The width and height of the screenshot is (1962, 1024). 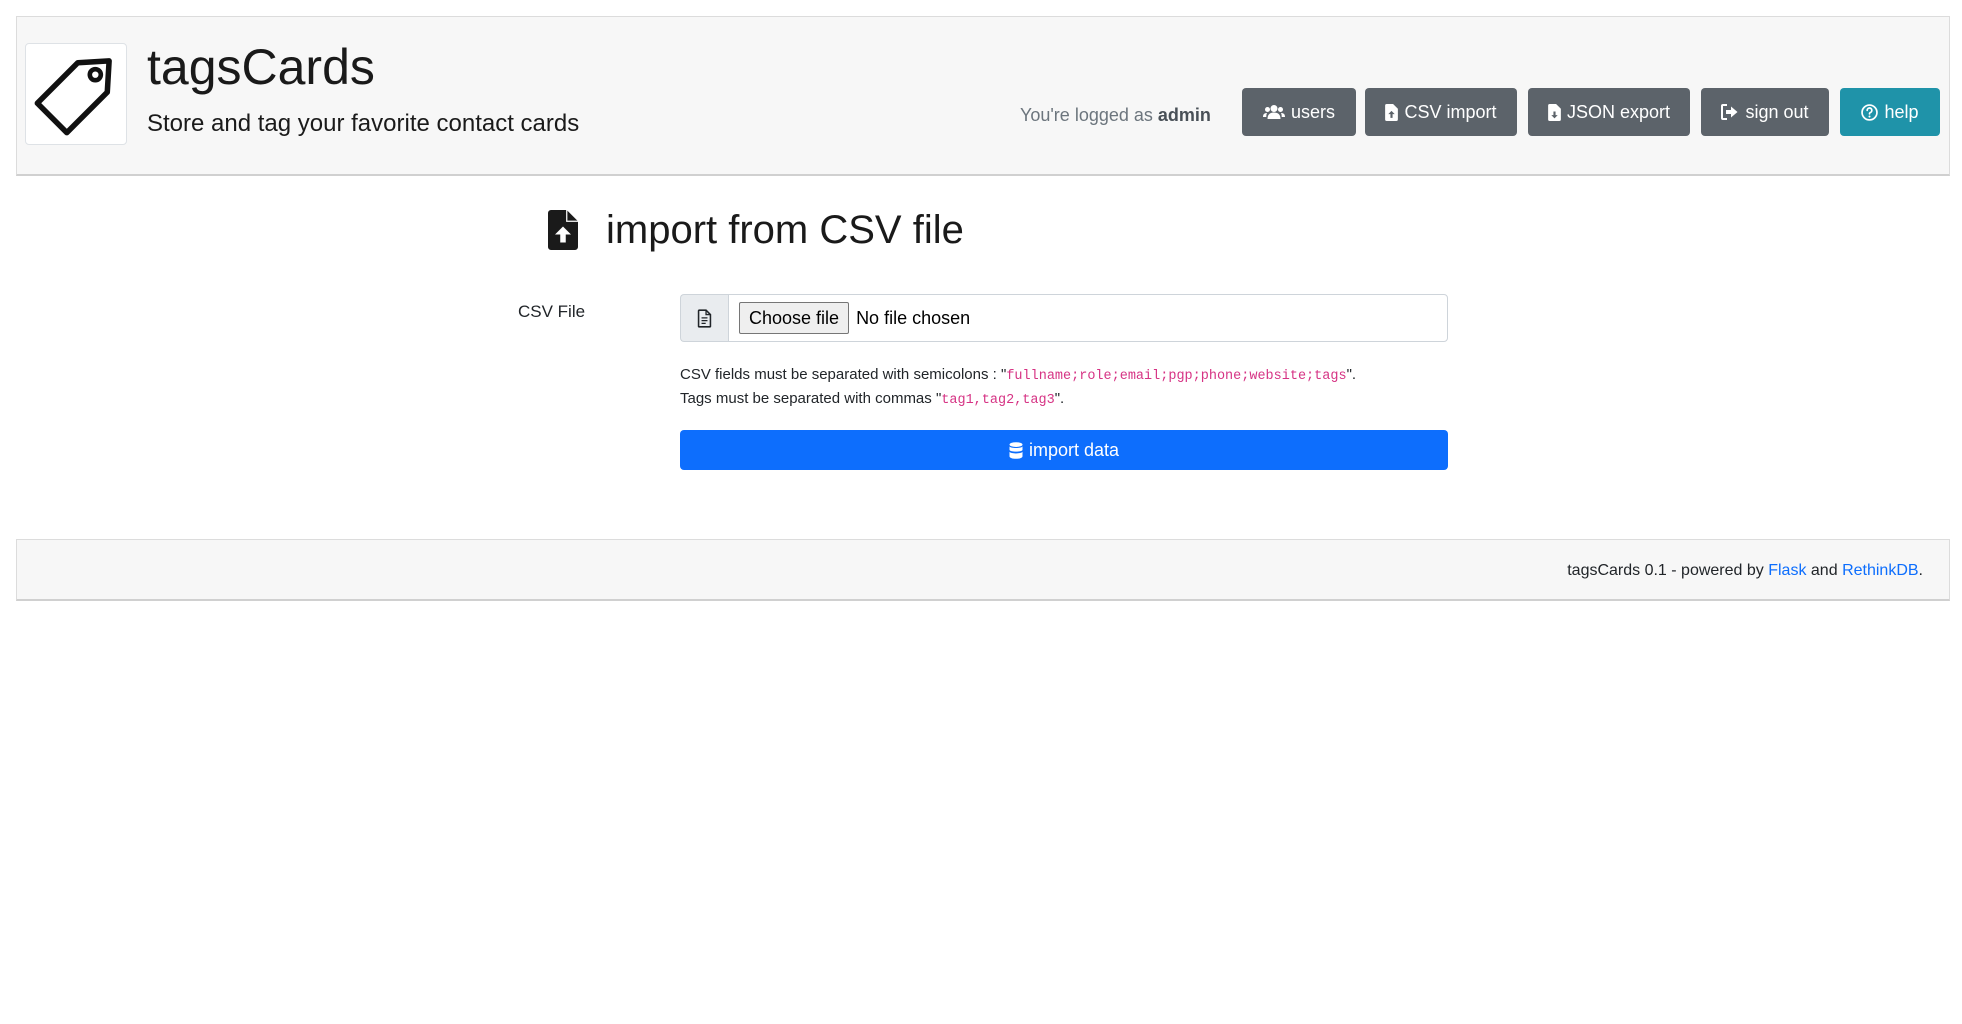 I want to click on database-icon, so click(x=1016, y=450).